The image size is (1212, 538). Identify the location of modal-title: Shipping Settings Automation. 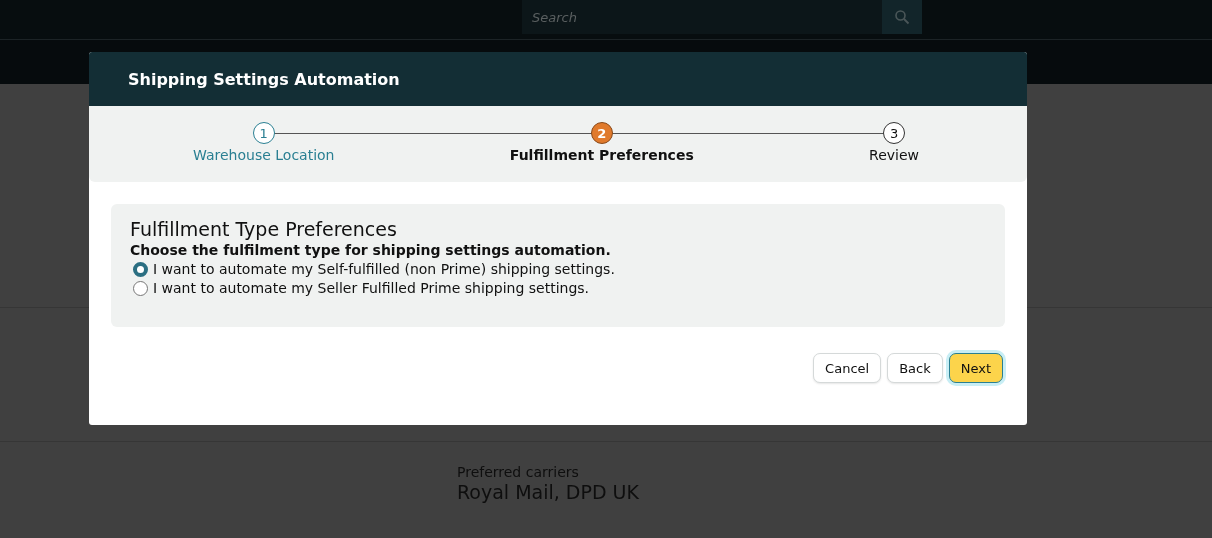
(264, 79).